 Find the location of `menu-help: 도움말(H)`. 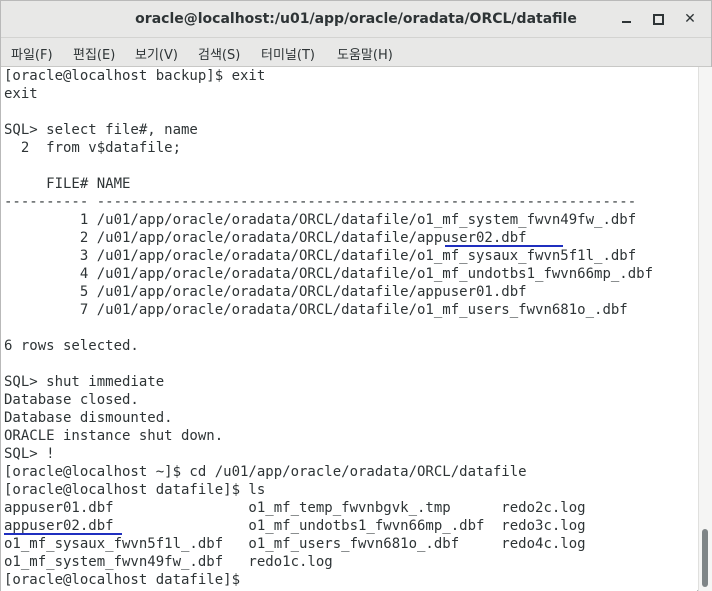

menu-help: 도움말(H) is located at coordinates (365, 53).